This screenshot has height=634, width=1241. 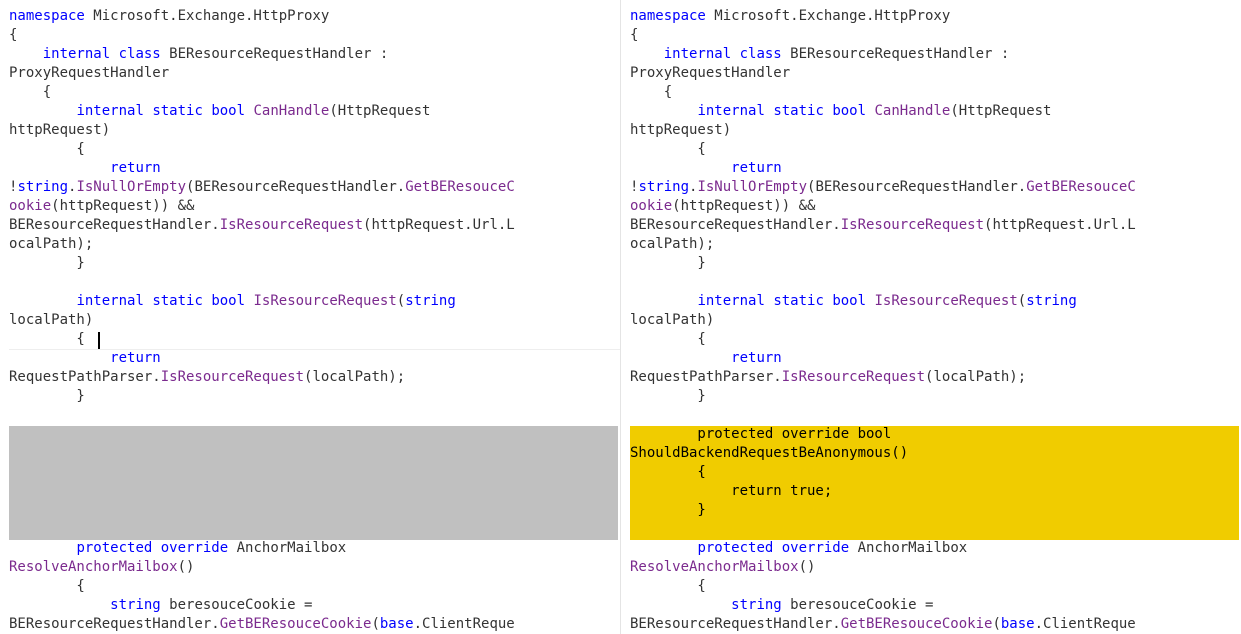 What do you see at coordinates (131, 187) in the screenshot?
I see `method-token: IsNullOrEmpty` at bounding box center [131, 187].